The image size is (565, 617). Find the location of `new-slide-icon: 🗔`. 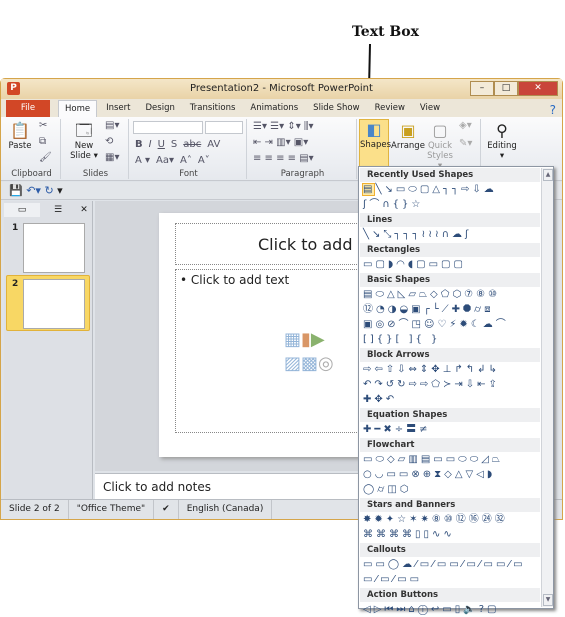

new-slide-icon: 🗔 is located at coordinates (84, 130).